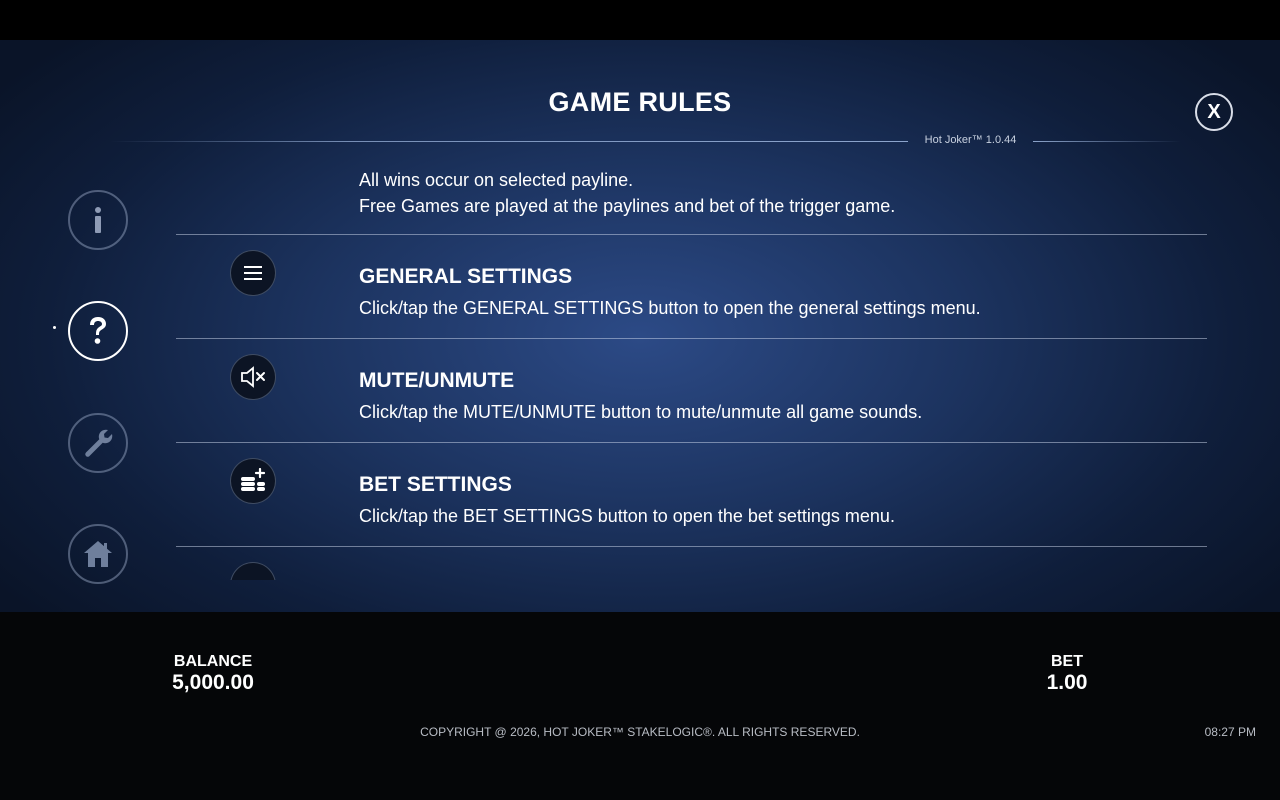 The height and width of the screenshot is (800, 1280). What do you see at coordinates (435, 484) in the screenshot?
I see `section-title: BET SETTINGS` at bounding box center [435, 484].